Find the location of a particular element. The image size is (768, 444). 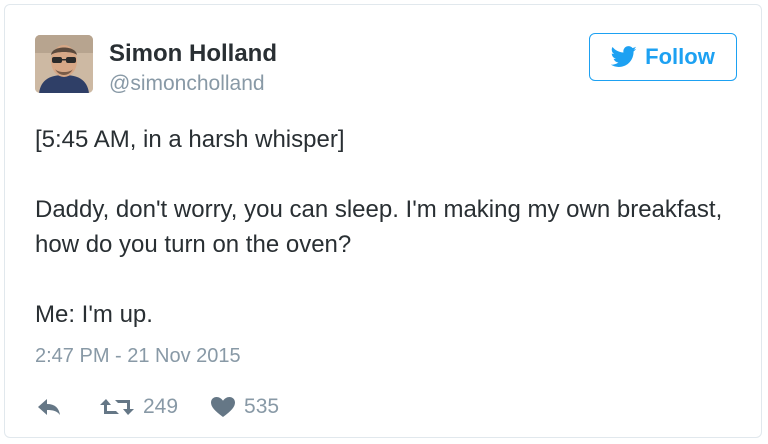

user-handle: @simoncholland is located at coordinates (187, 84).